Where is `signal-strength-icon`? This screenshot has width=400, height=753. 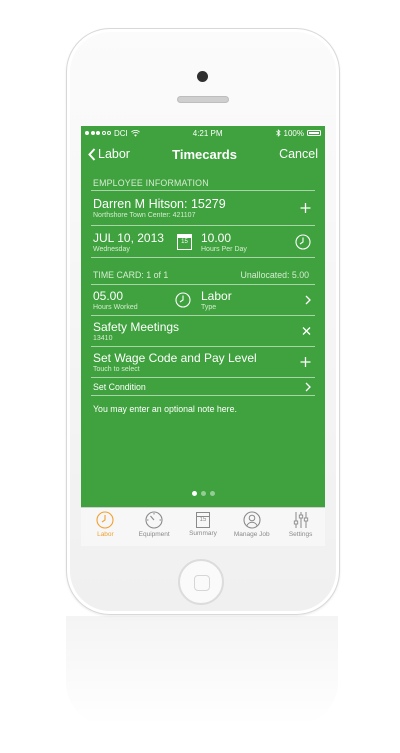
signal-strength-icon is located at coordinates (98, 133).